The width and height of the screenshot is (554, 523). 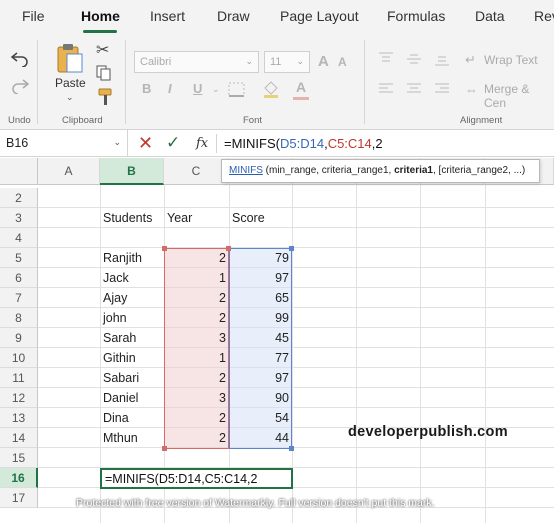 I want to click on tab-data: Data, so click(x=490, y=16).